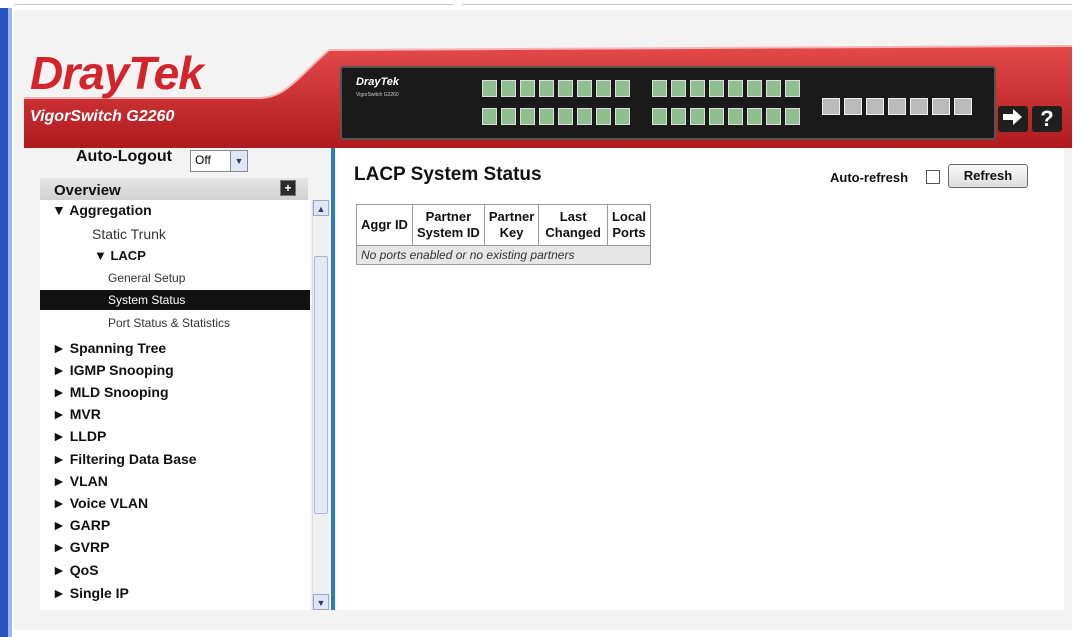 This screenshot has width=1086, height=637. What do you see at coordinates (146, 278) in the screenshot?
I see `menu-item-general-setup: General Setup` at bounding box center [146, 278].